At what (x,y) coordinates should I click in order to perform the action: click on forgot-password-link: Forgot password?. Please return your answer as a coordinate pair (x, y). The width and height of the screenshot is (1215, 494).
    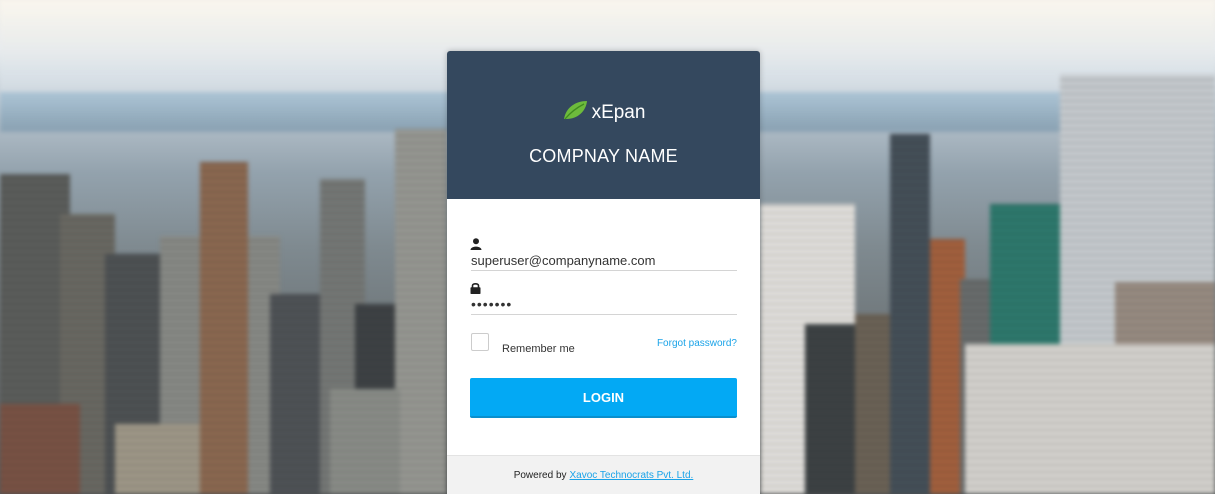
    Looking at the image, I should click on (697, 343).